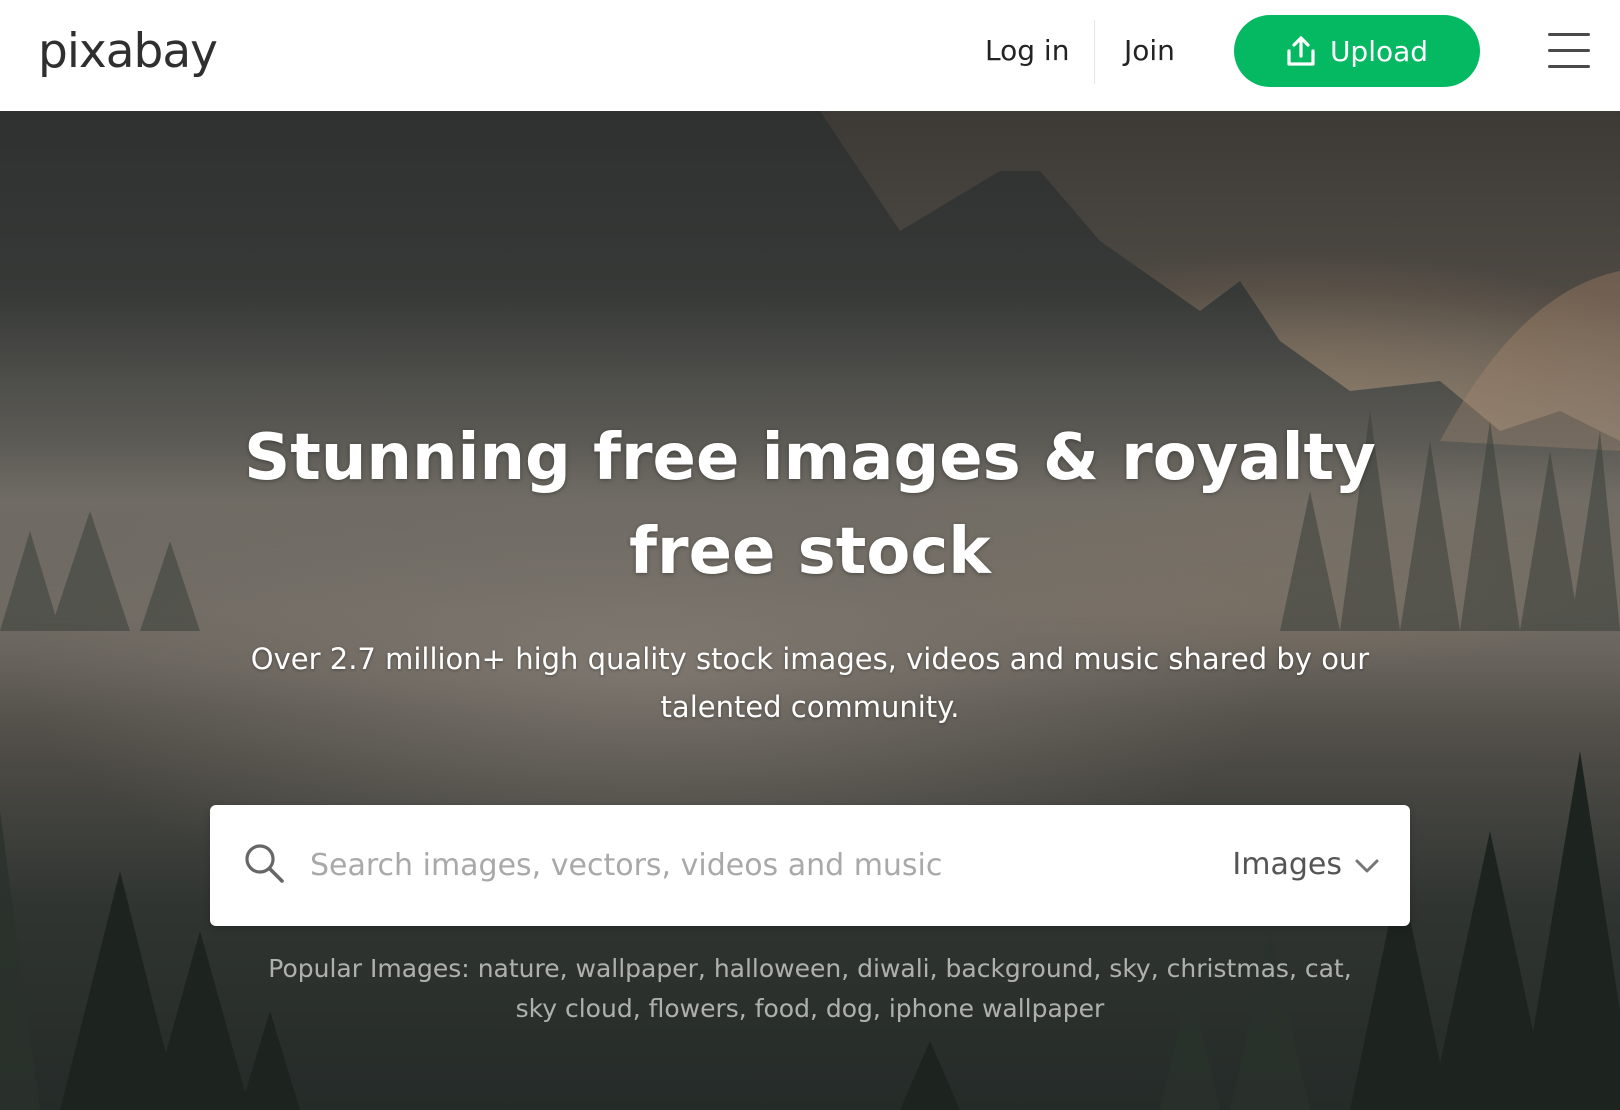 This screenshot has width=1620, height=1110. I want to click on nav-divider, so click(1094, 52).